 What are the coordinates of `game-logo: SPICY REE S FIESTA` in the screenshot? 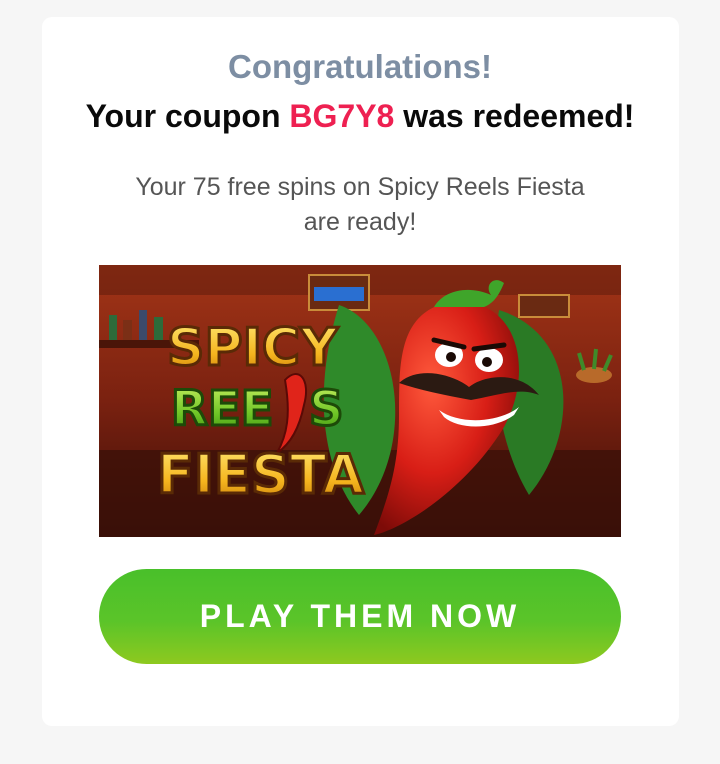 It's located at (261, 412).